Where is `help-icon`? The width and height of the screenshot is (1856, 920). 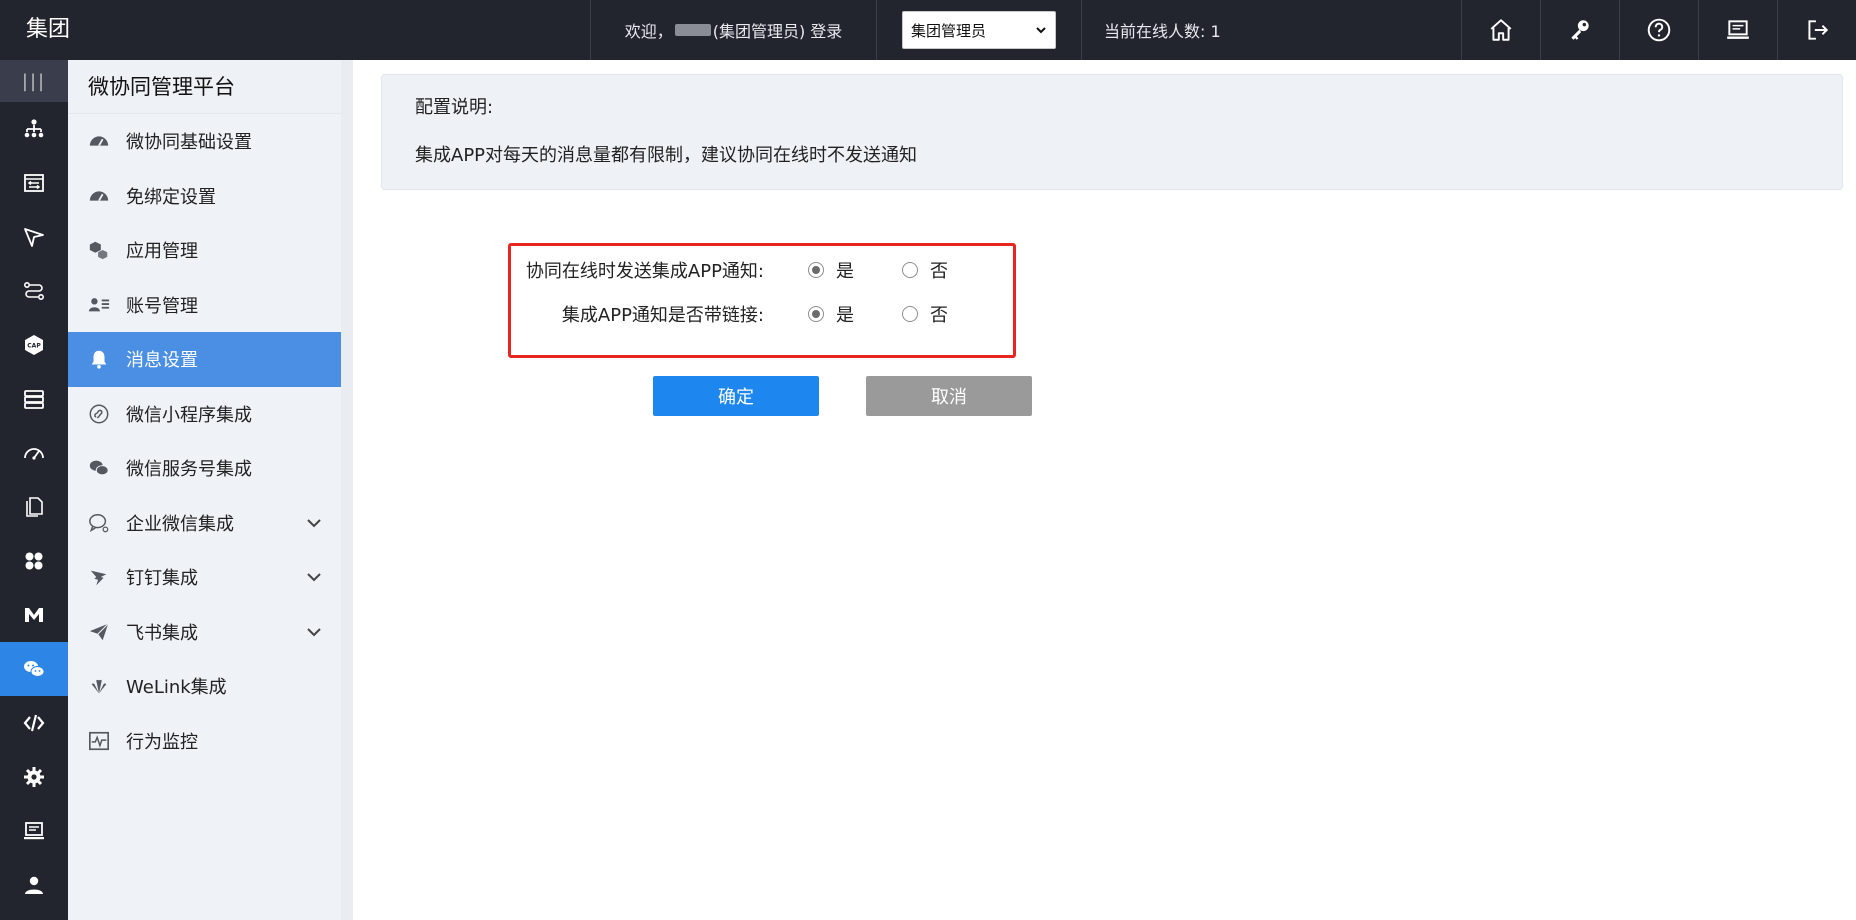
help-icon is located at coordinates (1659, 30).